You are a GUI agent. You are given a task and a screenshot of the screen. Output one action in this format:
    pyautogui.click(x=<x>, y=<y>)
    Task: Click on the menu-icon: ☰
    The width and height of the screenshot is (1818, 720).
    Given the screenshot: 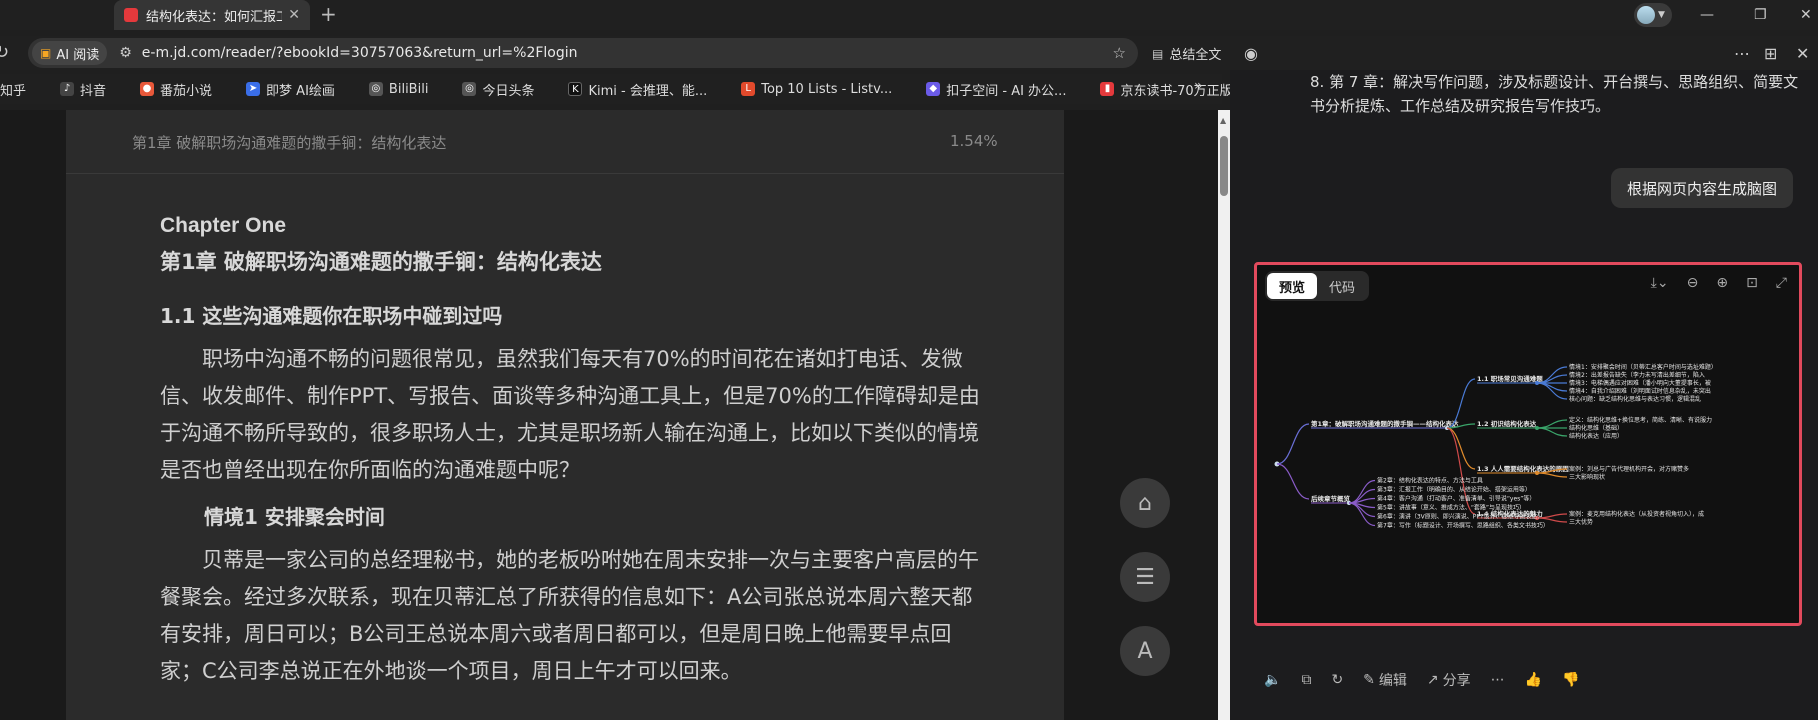 What is the action you would take?
    pyautogui.click(x=1145, y=577)
    